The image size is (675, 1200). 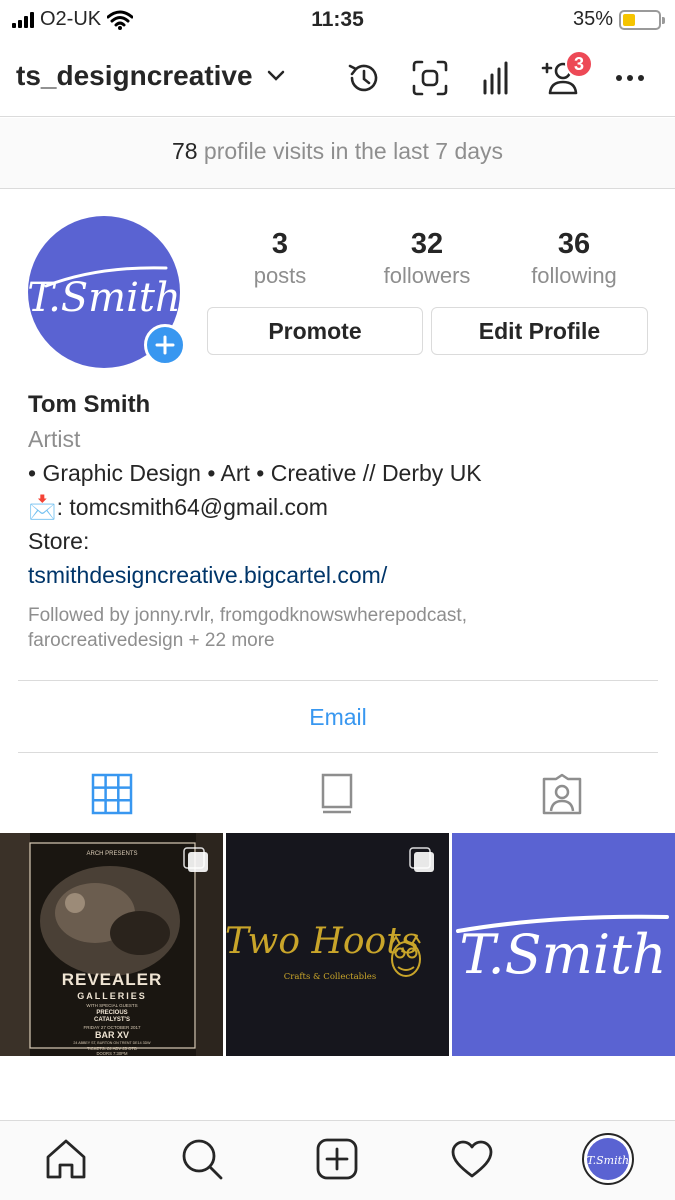 I want to click on profile-visits-banner: 78 profile visits in the last 7 days, so click(x=337, y=153).